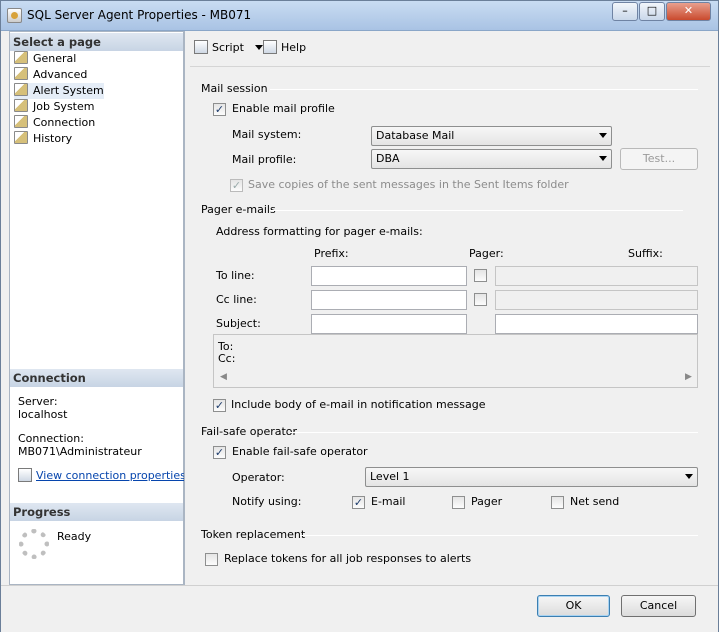 Image resolution: width=719 pixels, height=632 pixels. What do you see at coordinates (211, 559) in the screenshot?
I see `replace-tokens-checkbox` at bounding box center [211, 559].